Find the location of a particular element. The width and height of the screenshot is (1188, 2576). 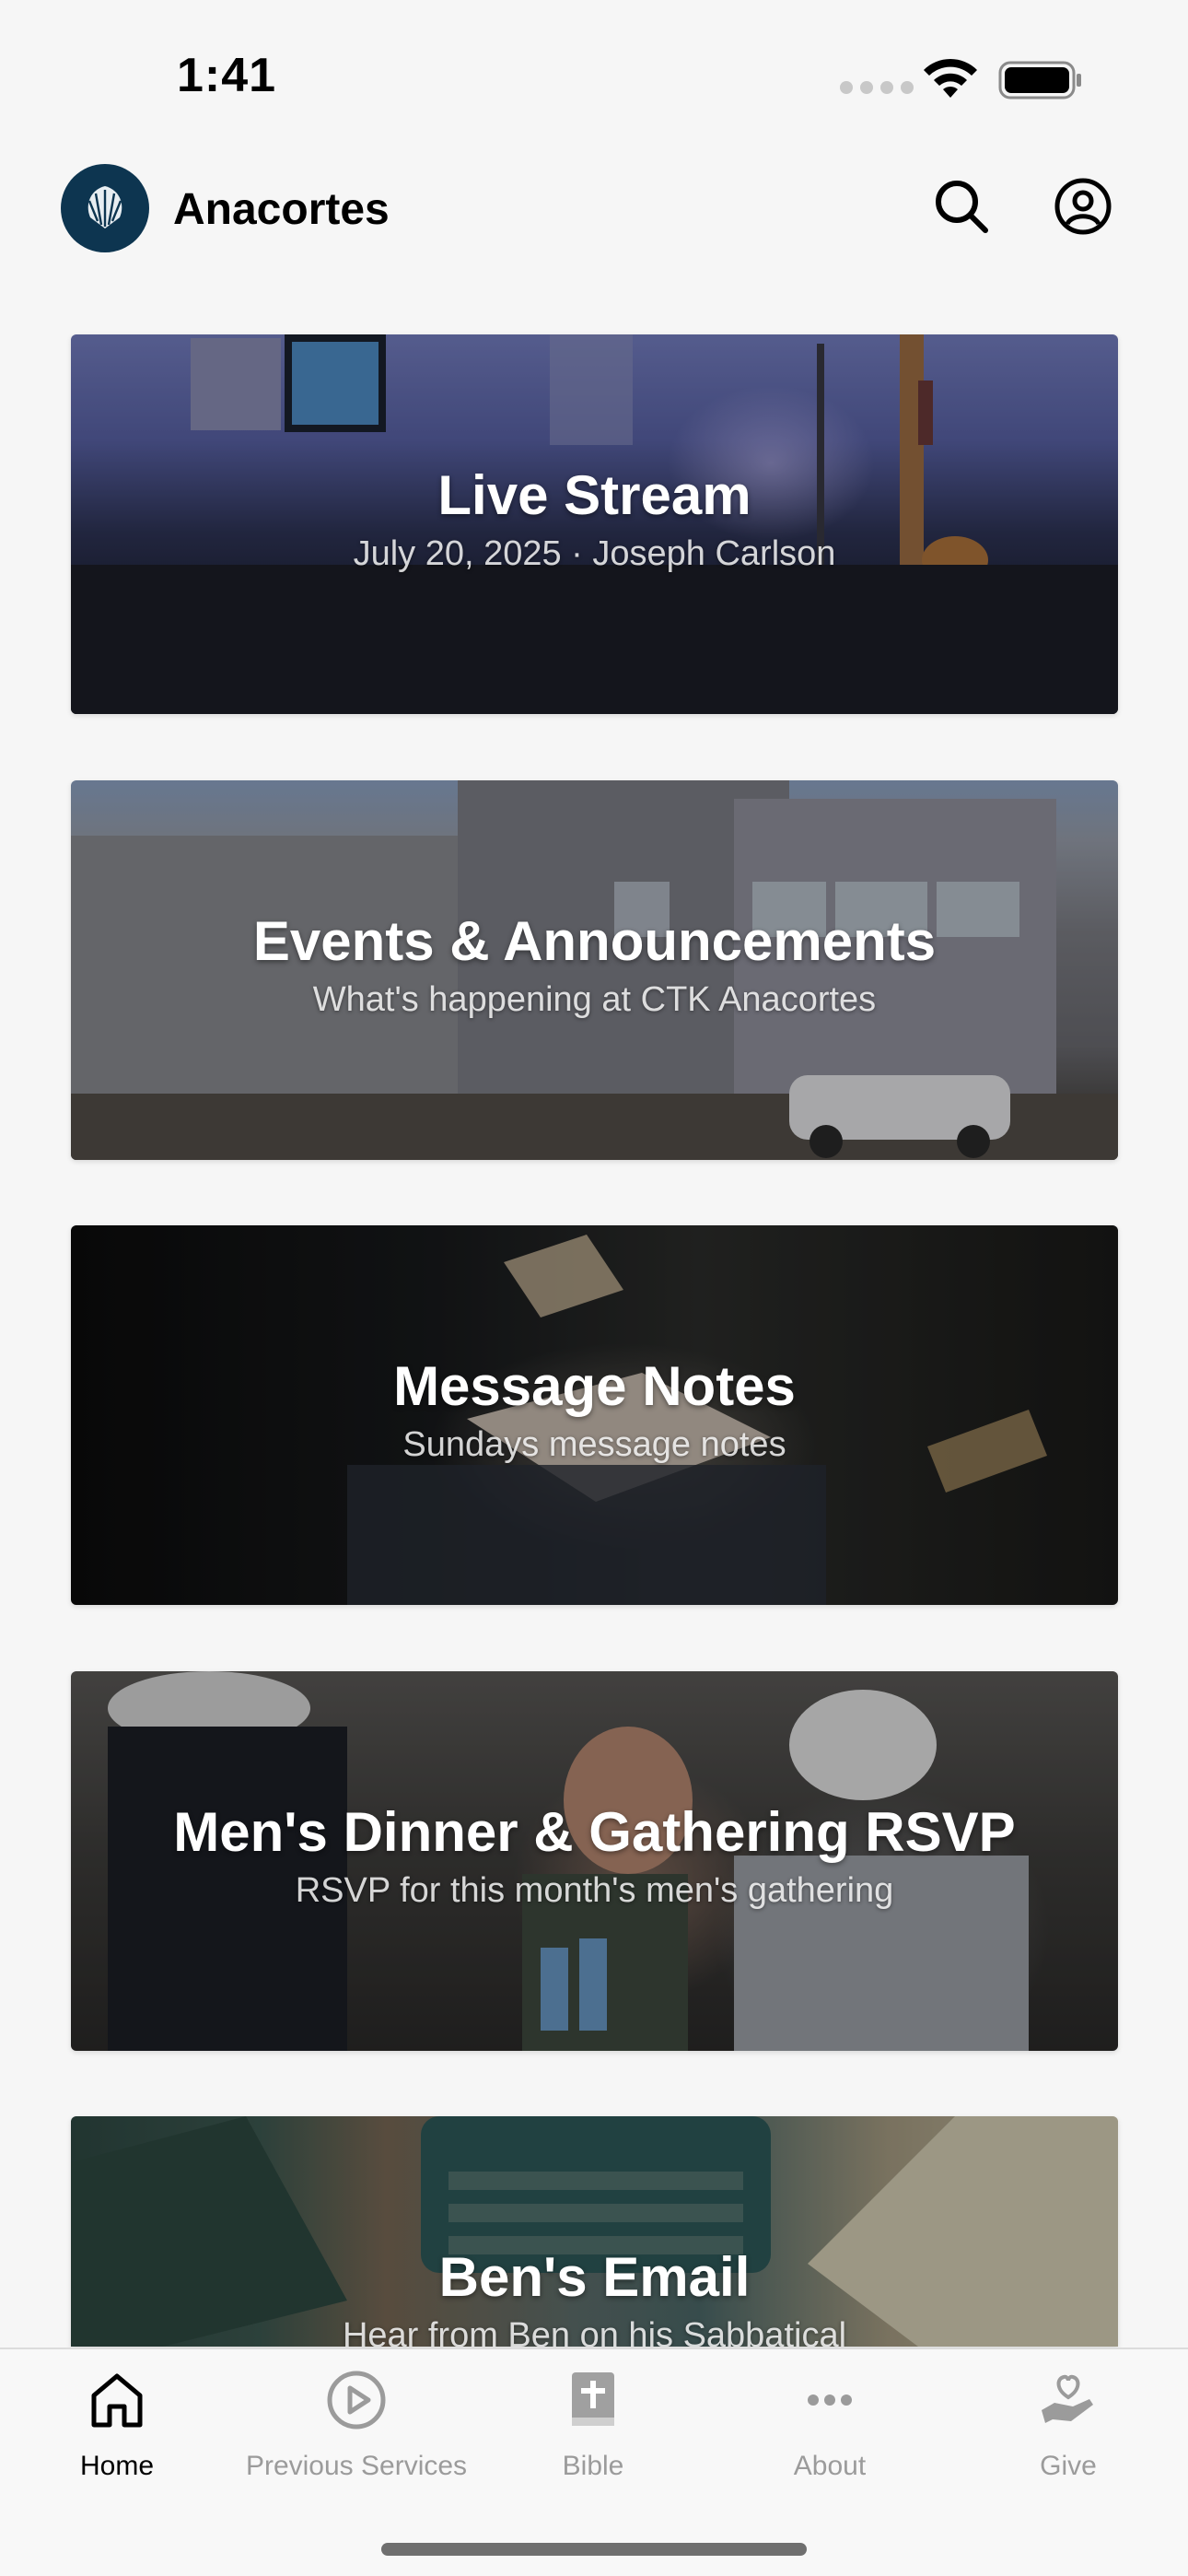

wifi-icon is located at coordinates (951, 78).